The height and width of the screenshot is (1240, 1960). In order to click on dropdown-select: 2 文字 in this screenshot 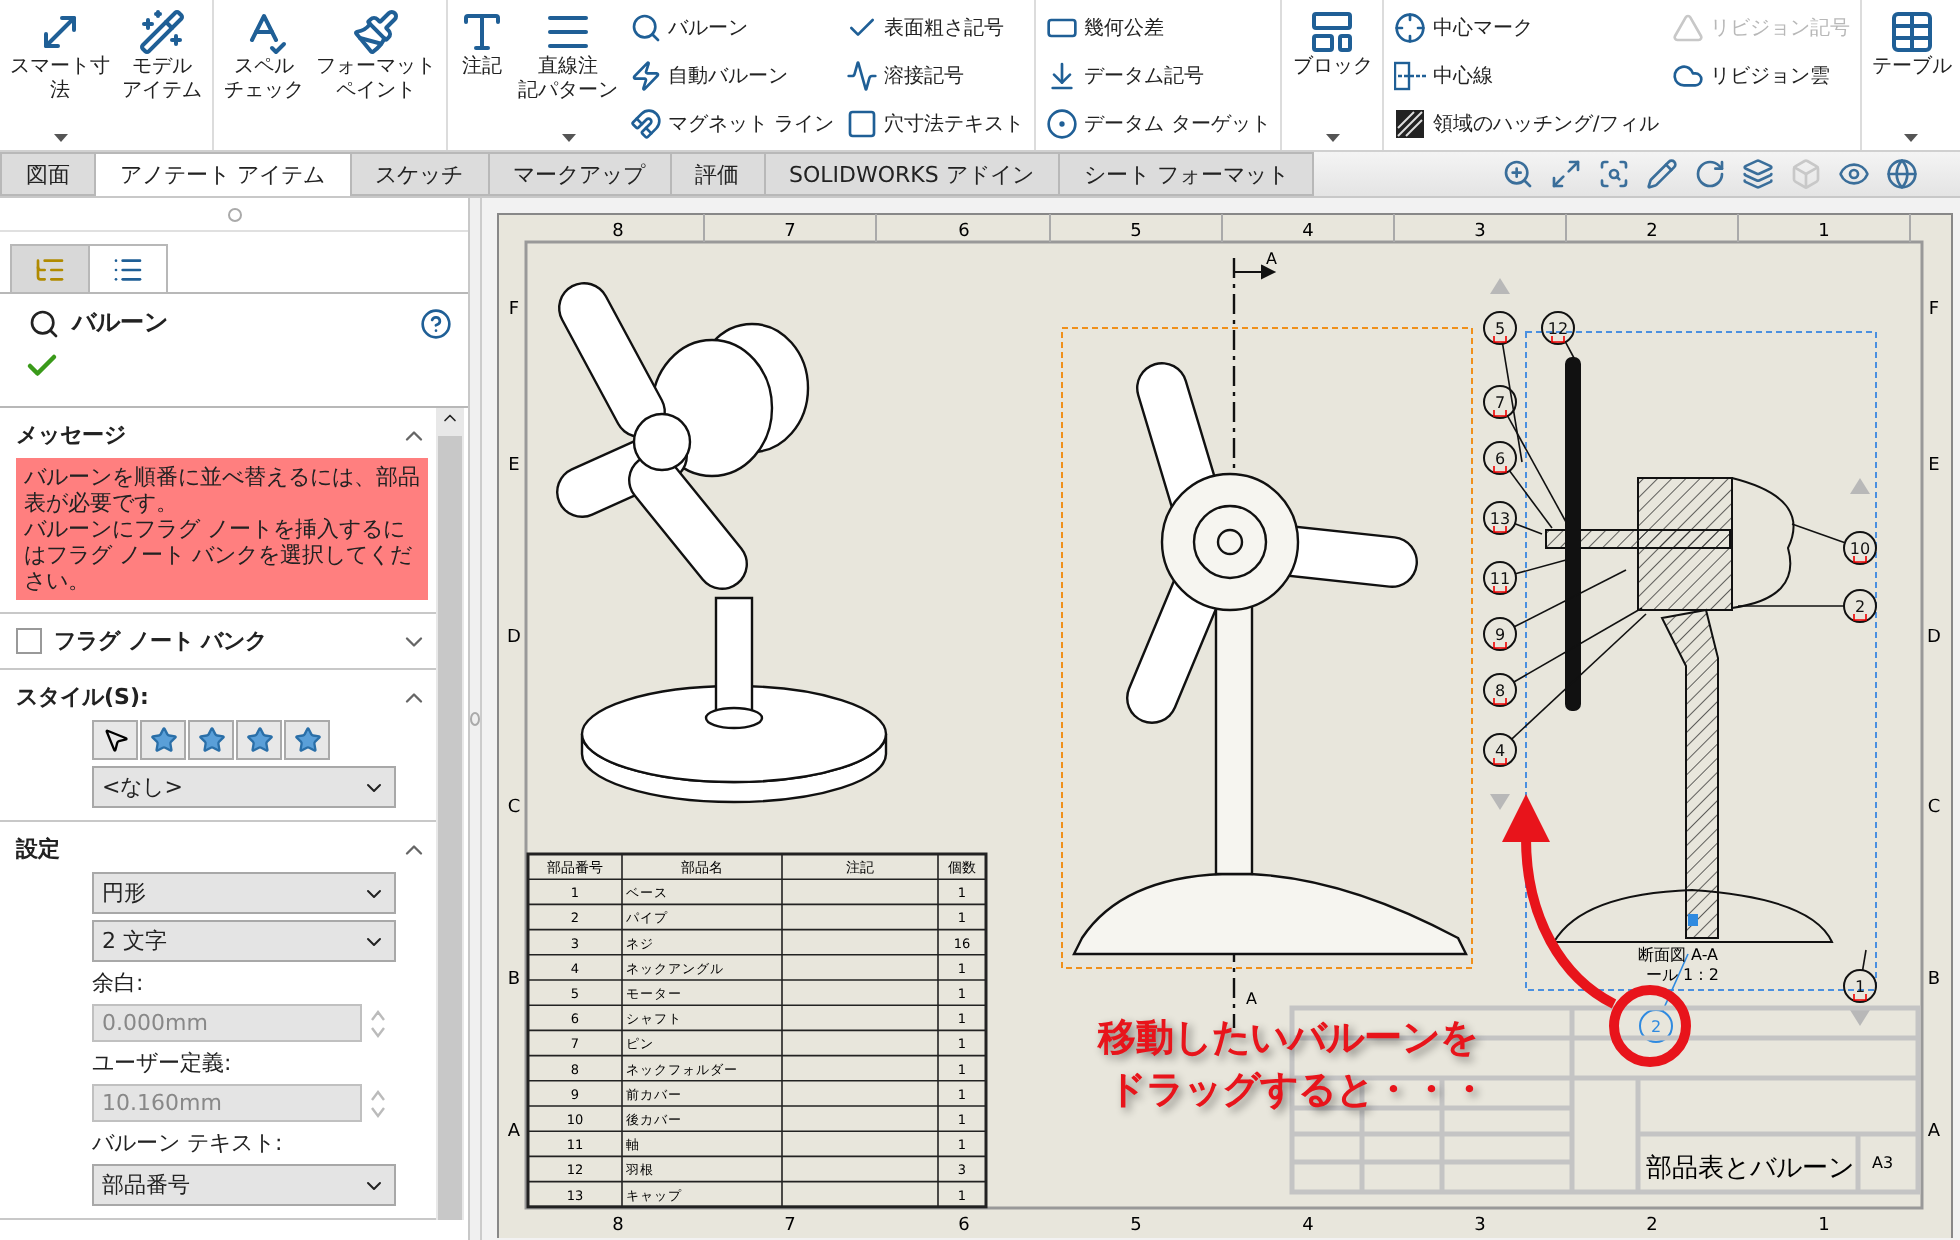, I will do `click(244, 941)`.